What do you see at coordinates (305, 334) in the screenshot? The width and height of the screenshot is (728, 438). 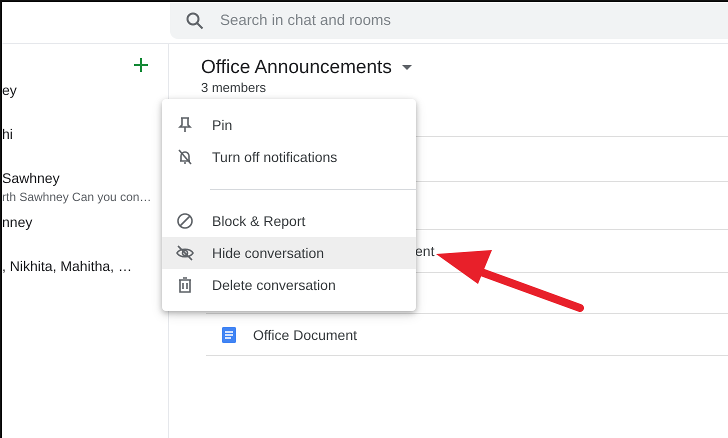 I see `file-name: Office Document` at bounding box center [305, 334].